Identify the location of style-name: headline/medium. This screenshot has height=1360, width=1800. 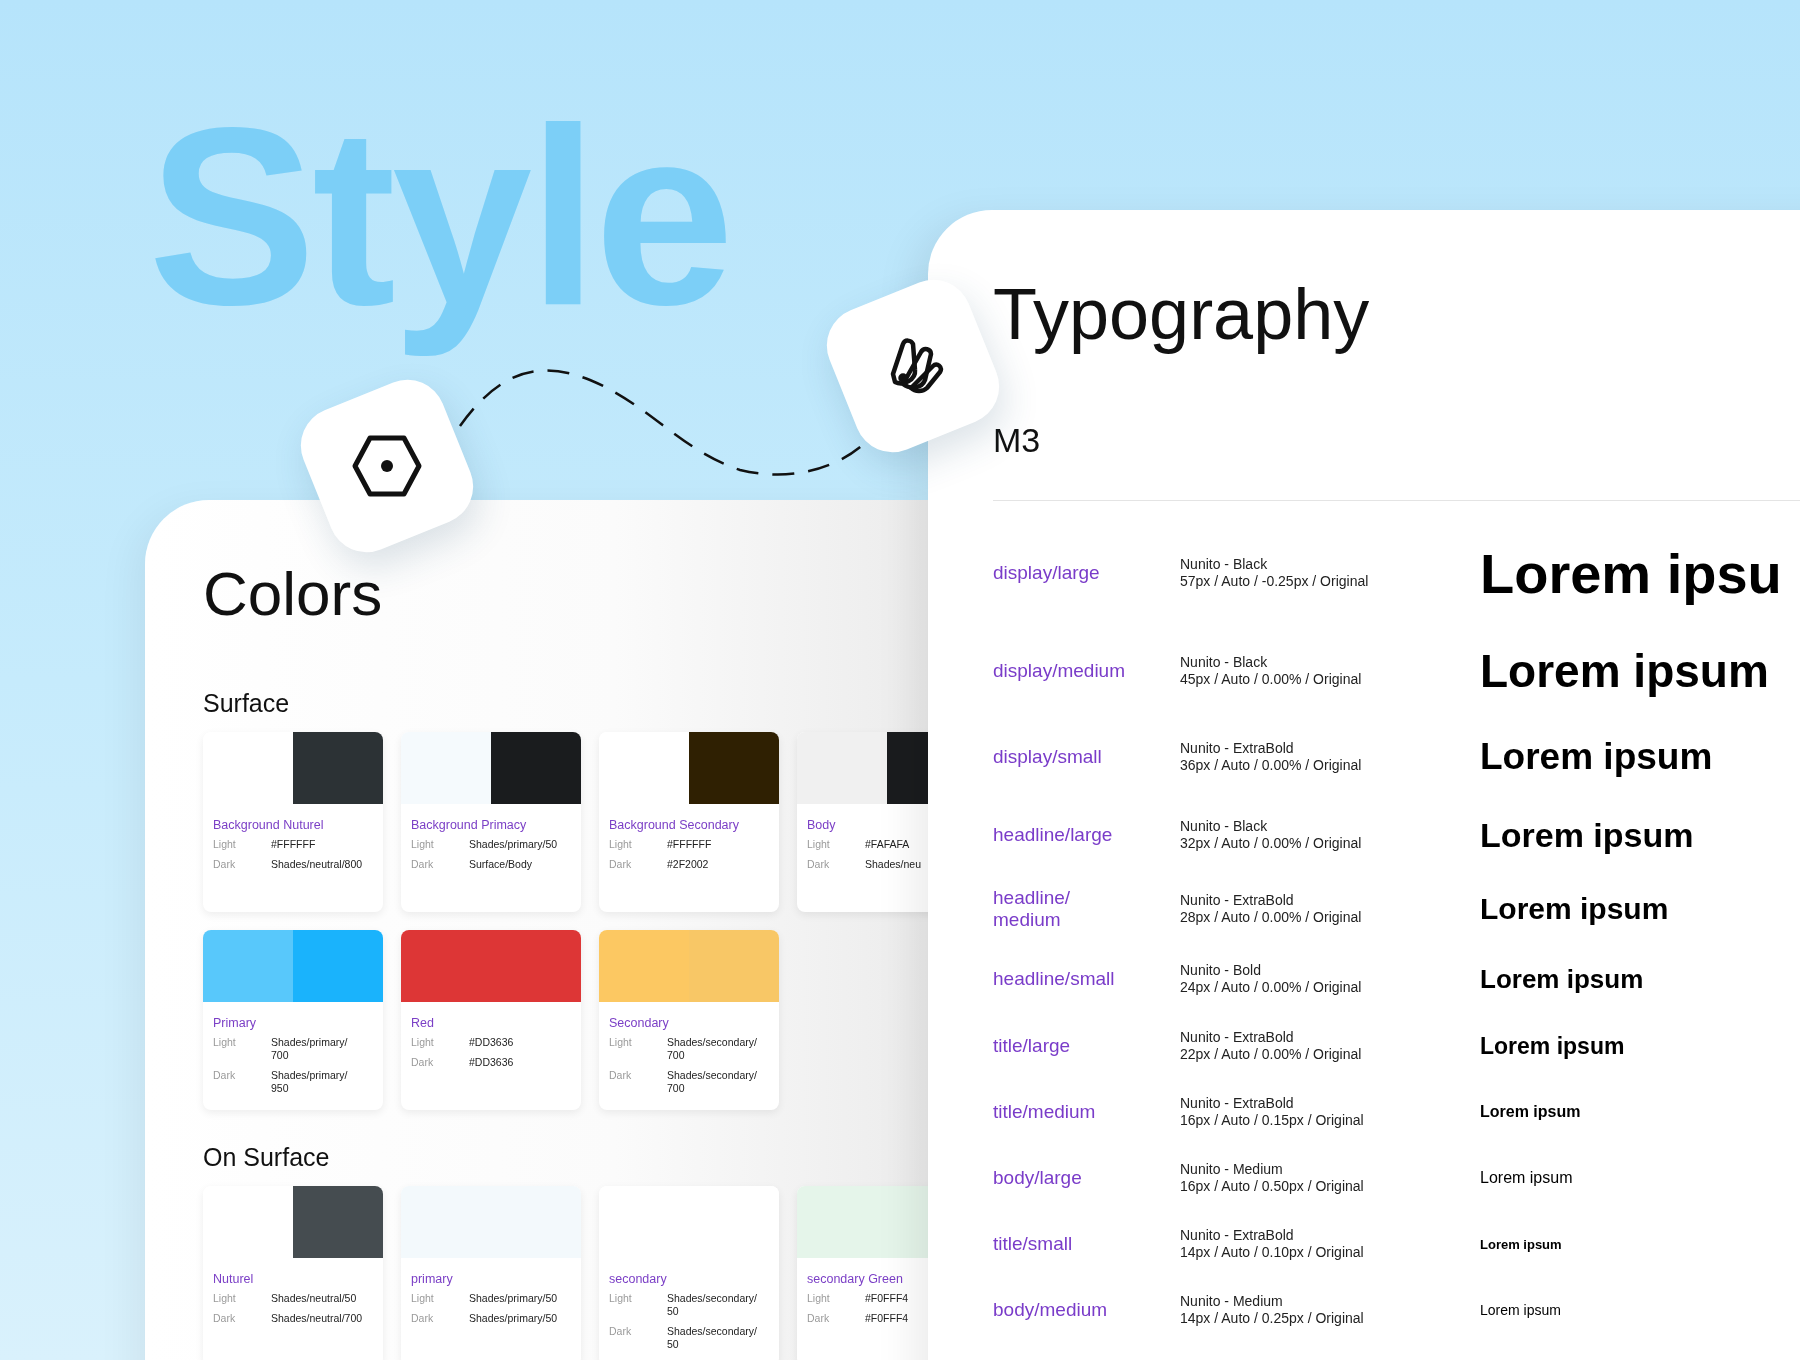
(1032, 909).